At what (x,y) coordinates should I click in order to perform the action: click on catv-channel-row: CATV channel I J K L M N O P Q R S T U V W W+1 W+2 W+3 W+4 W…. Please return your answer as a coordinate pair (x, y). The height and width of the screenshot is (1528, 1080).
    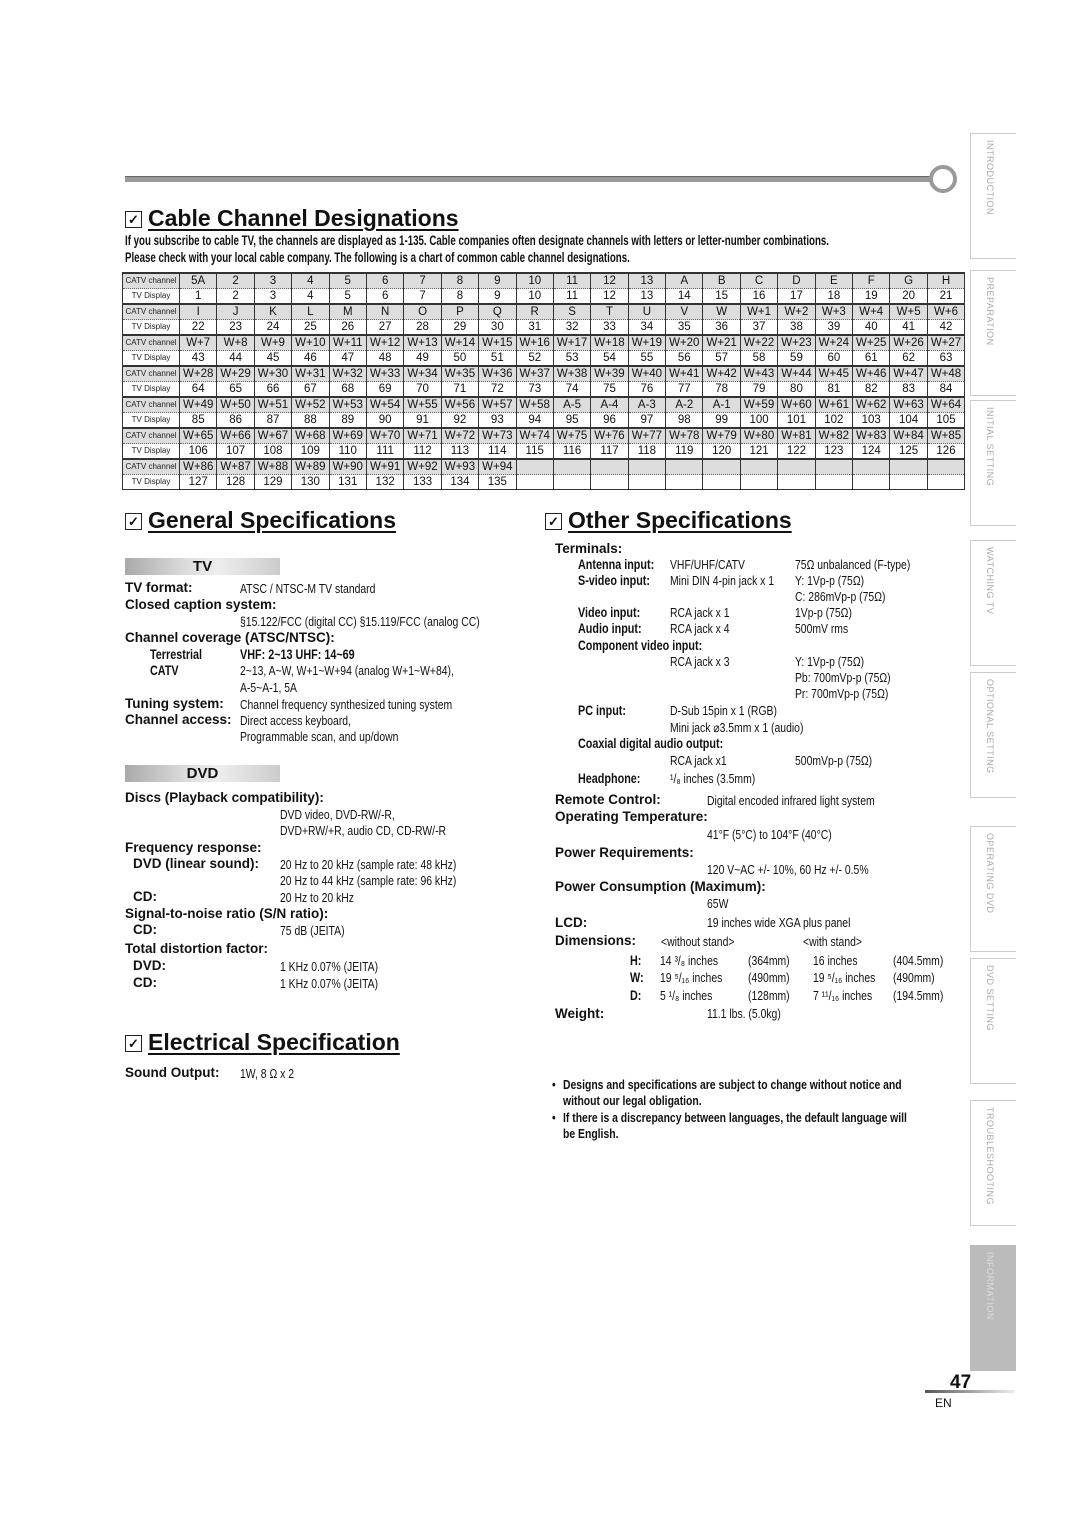
    Looking at the image, I should click on (544, 311).